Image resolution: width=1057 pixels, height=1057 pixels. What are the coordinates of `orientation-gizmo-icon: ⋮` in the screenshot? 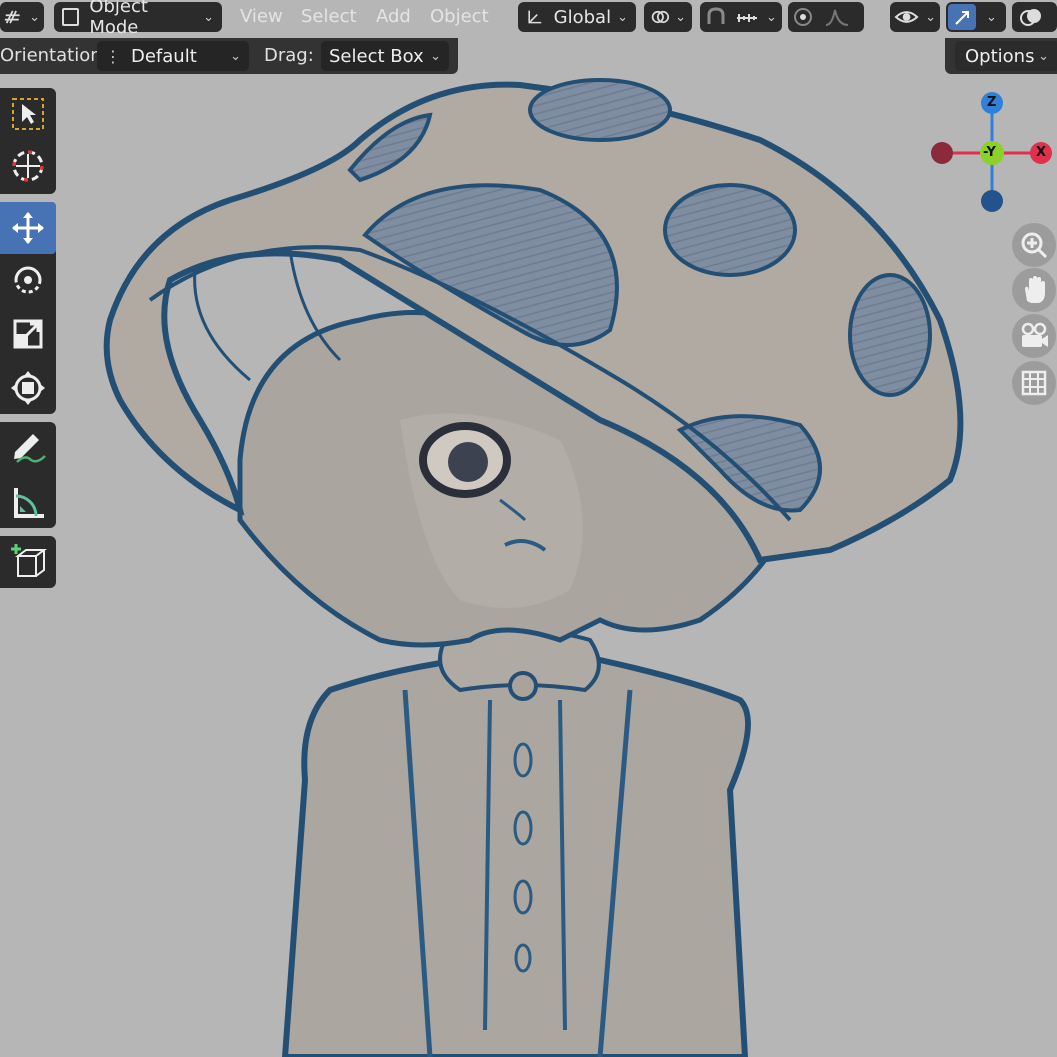 It's located at (113, 56).